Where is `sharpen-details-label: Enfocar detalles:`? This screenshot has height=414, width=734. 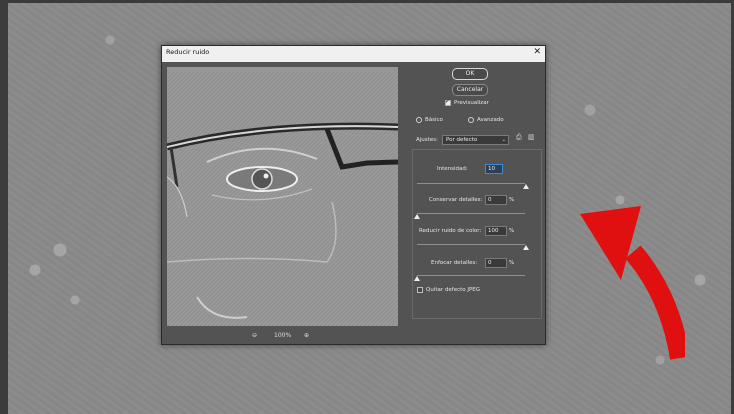
sharpen-details-label: Enfocar detalles: is located at coordinates (454, 263).